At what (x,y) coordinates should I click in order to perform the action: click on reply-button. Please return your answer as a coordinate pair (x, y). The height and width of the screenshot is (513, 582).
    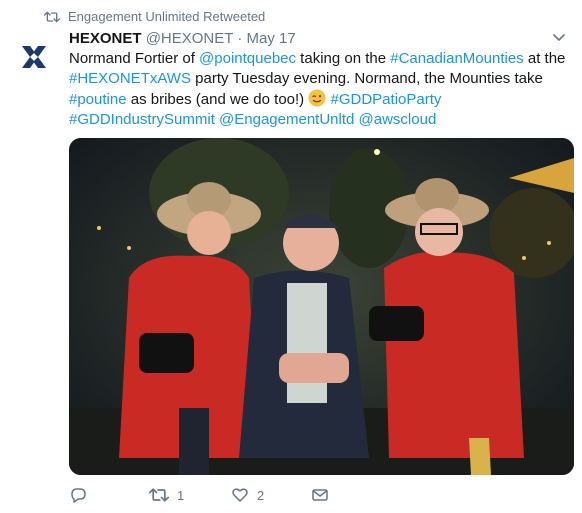
    Looking at the image, I should click on (82, 495).